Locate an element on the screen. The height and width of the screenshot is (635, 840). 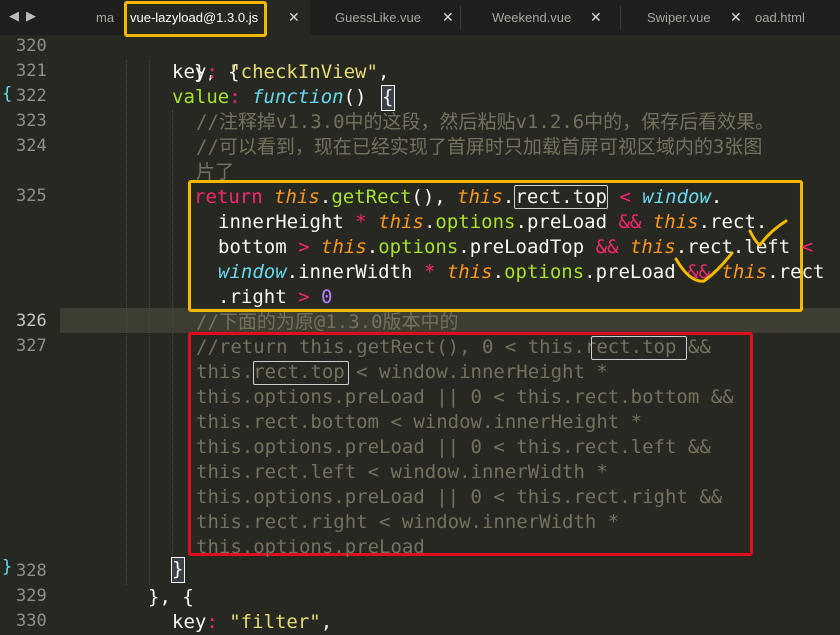
tab-swiper: Swiper.vue ✕ is located at coordinates (690, 17).